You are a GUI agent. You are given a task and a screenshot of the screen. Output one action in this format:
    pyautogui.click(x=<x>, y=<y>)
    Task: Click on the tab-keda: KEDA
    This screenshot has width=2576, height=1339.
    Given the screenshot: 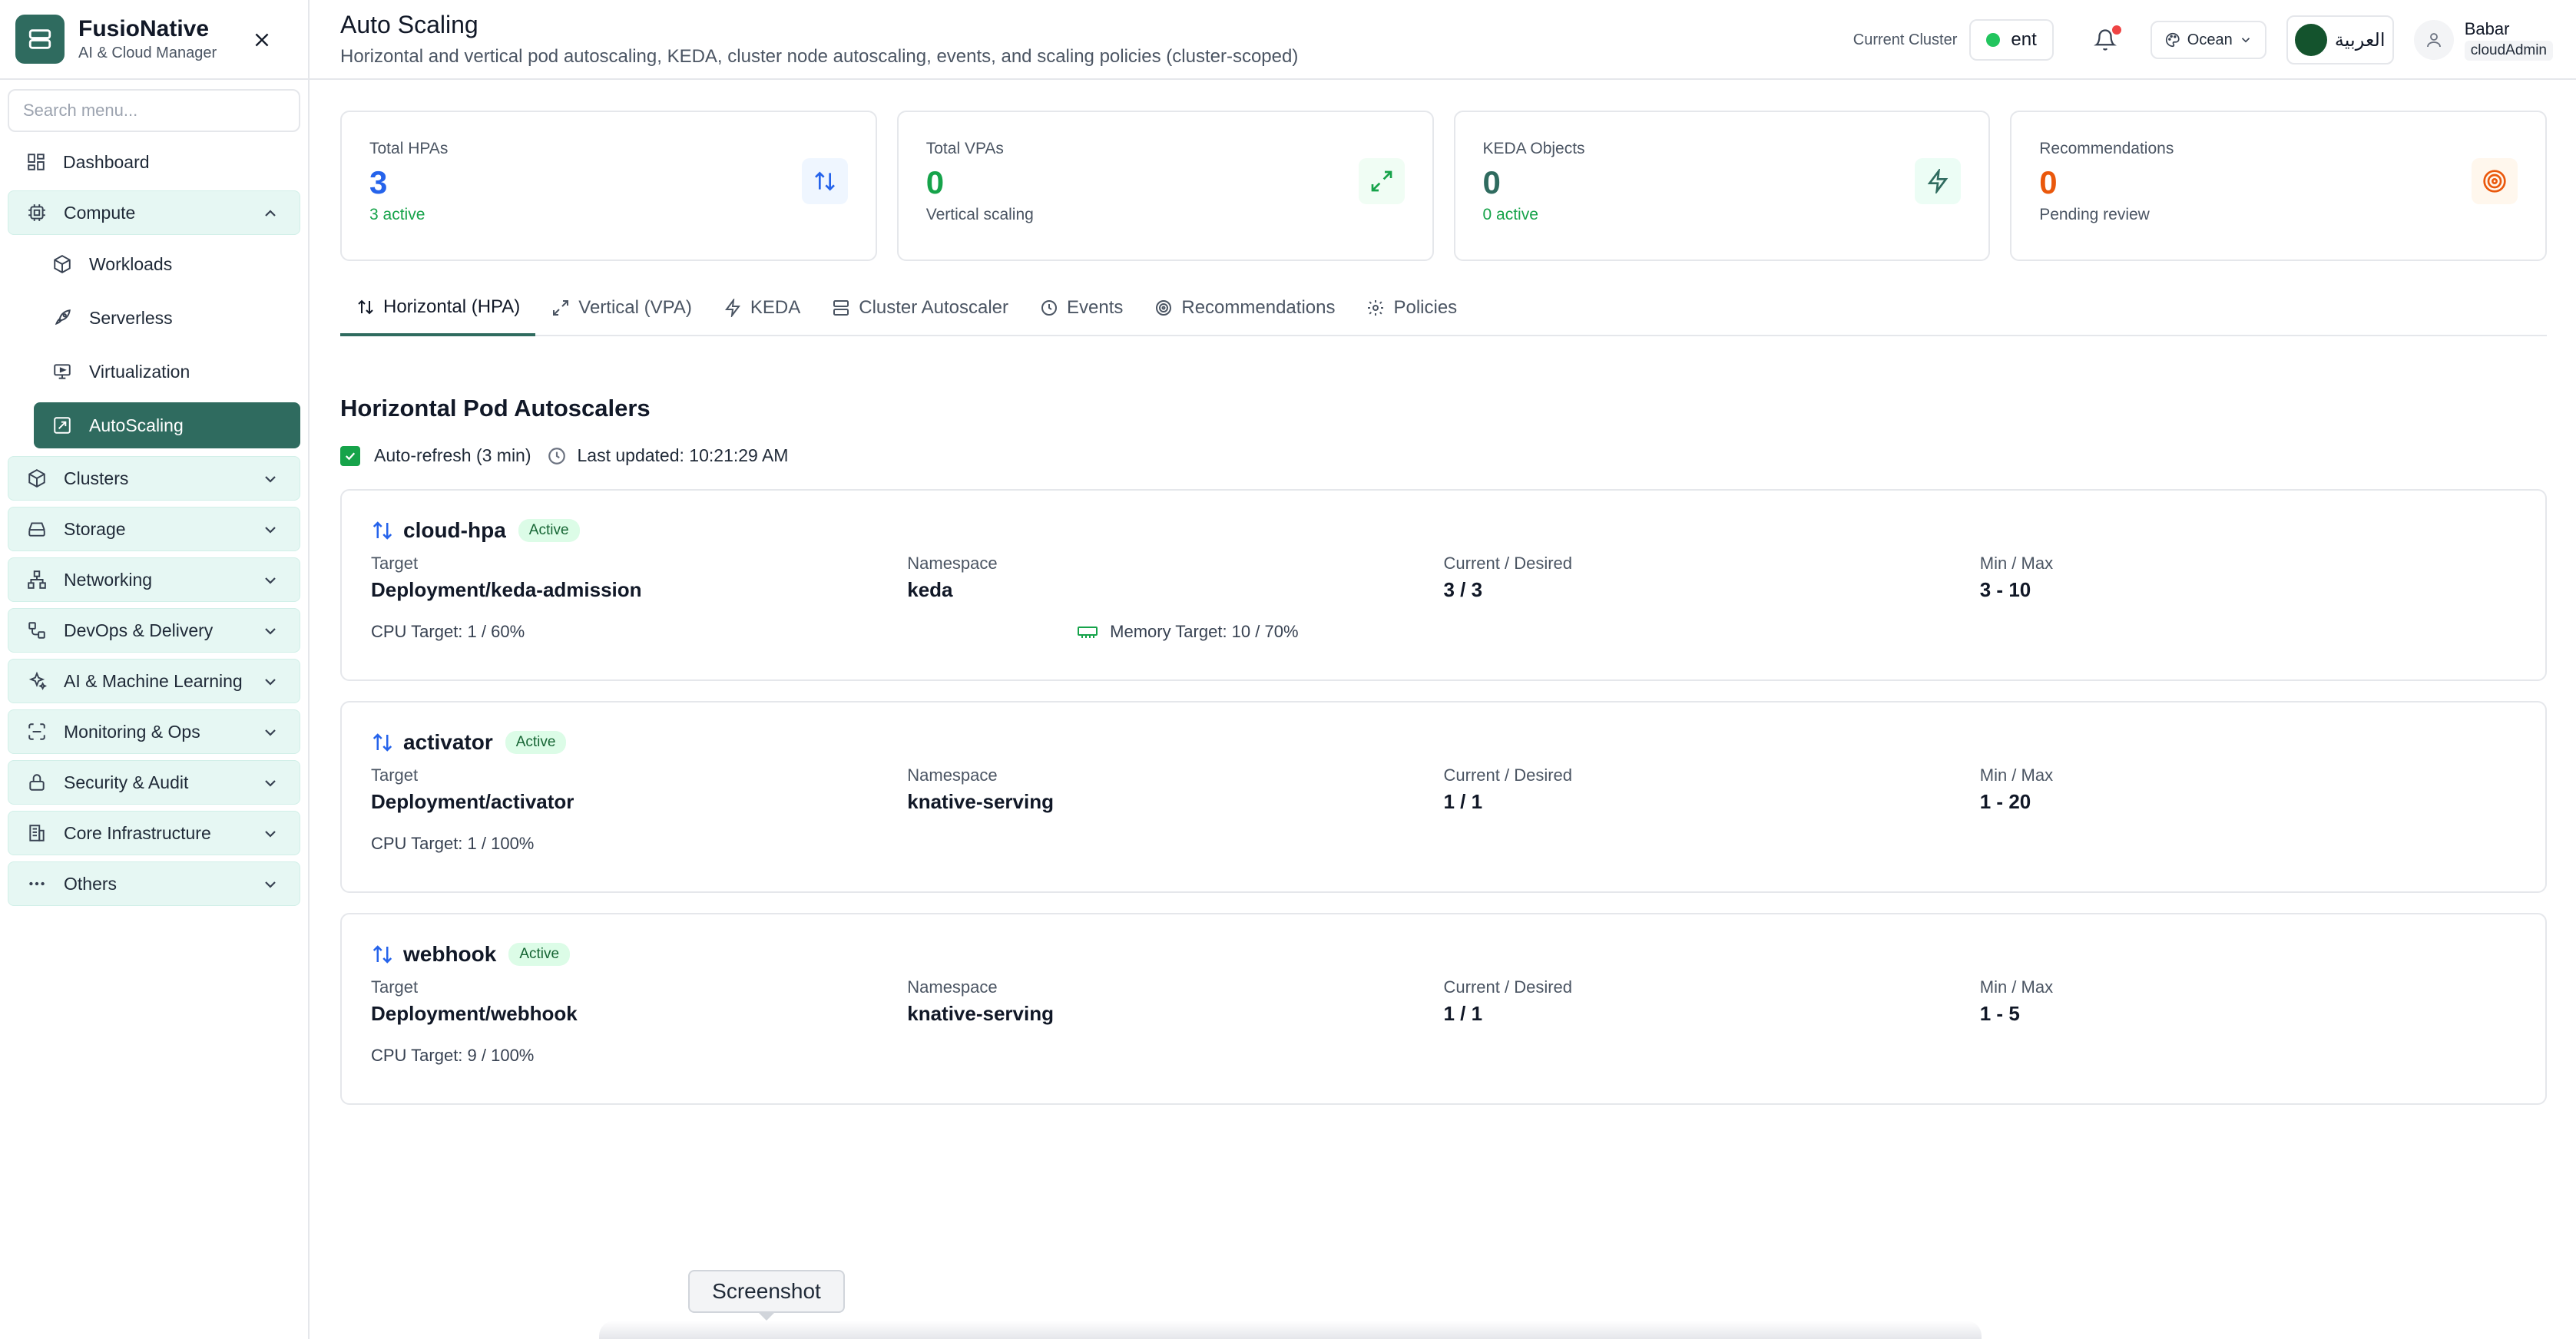 What is the action you would take?
    pyautogui.click(x=761, y=308)
    